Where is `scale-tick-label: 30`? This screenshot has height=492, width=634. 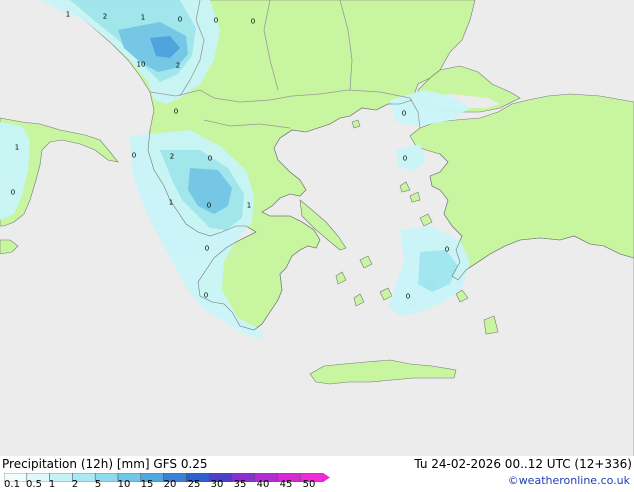 scale-tick-label: 30 is located at coordinates (217, 484).